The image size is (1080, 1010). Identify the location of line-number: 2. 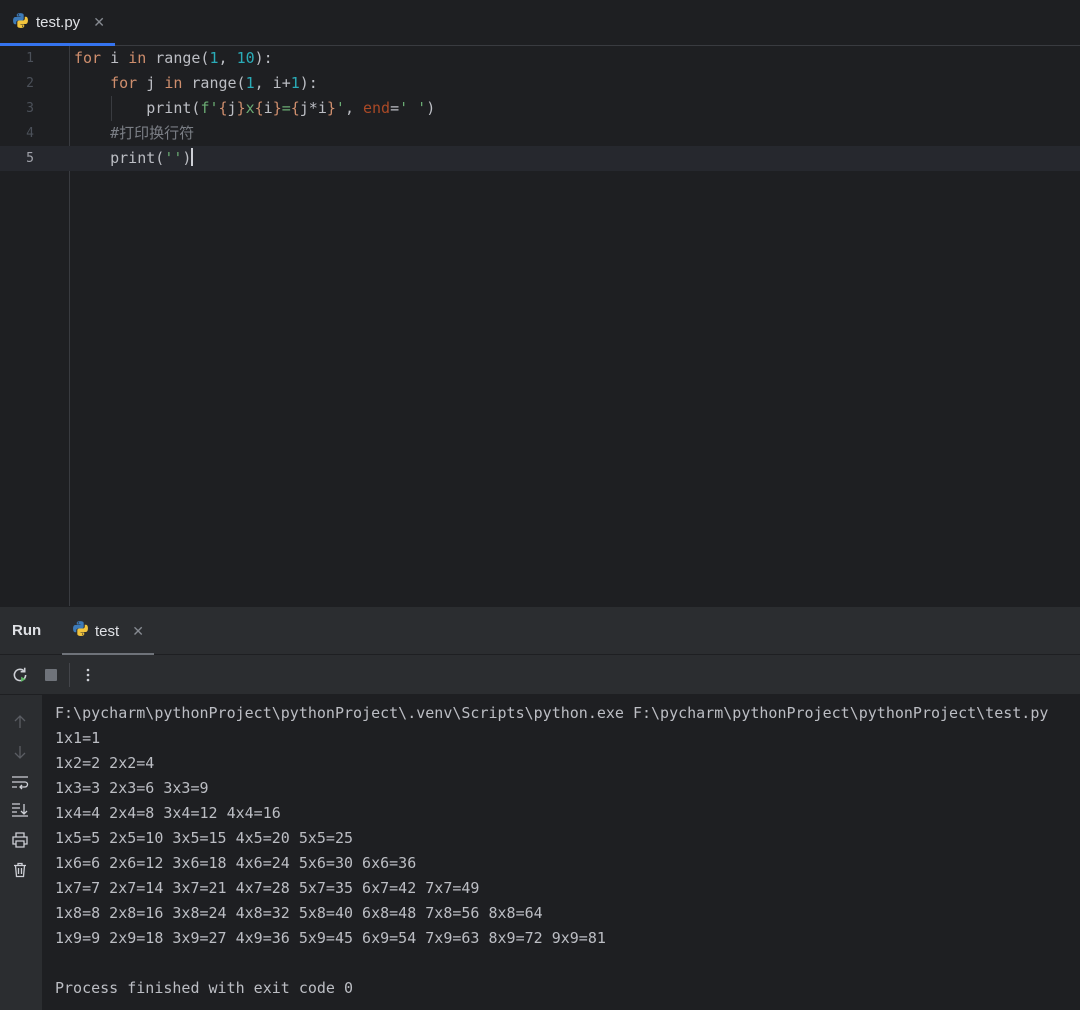
(30, 83).